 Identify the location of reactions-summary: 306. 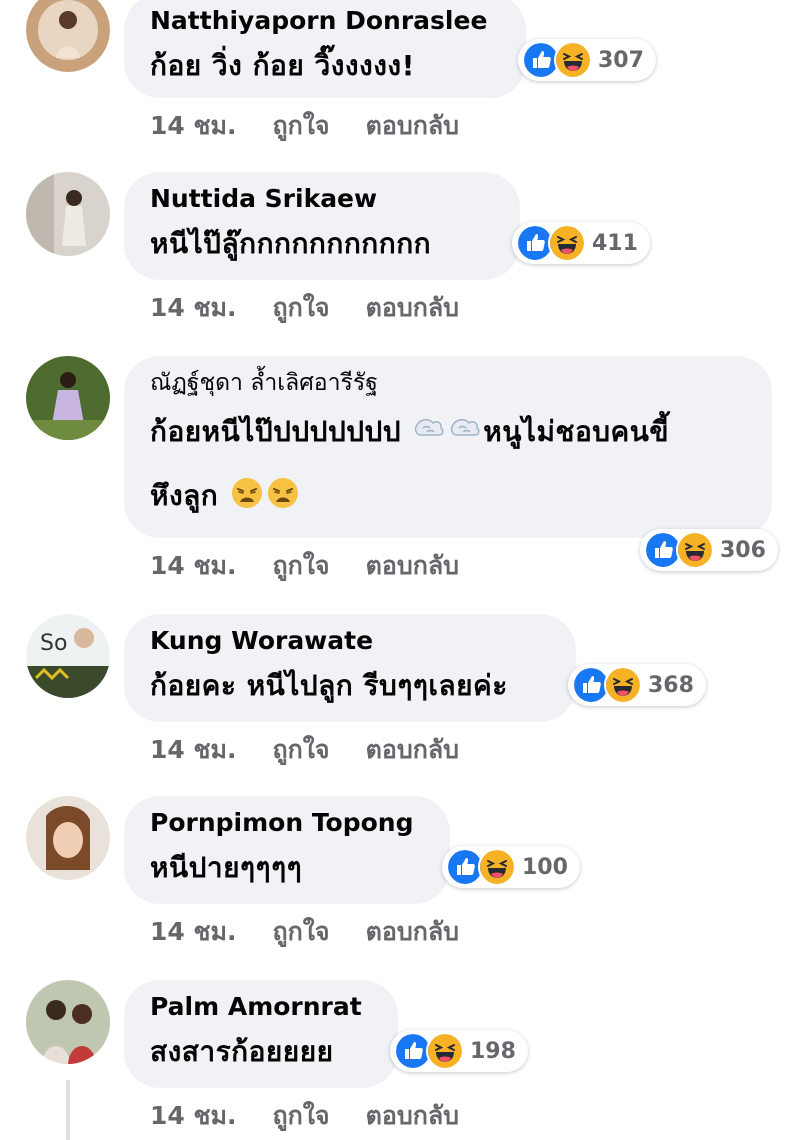
(709, 550).